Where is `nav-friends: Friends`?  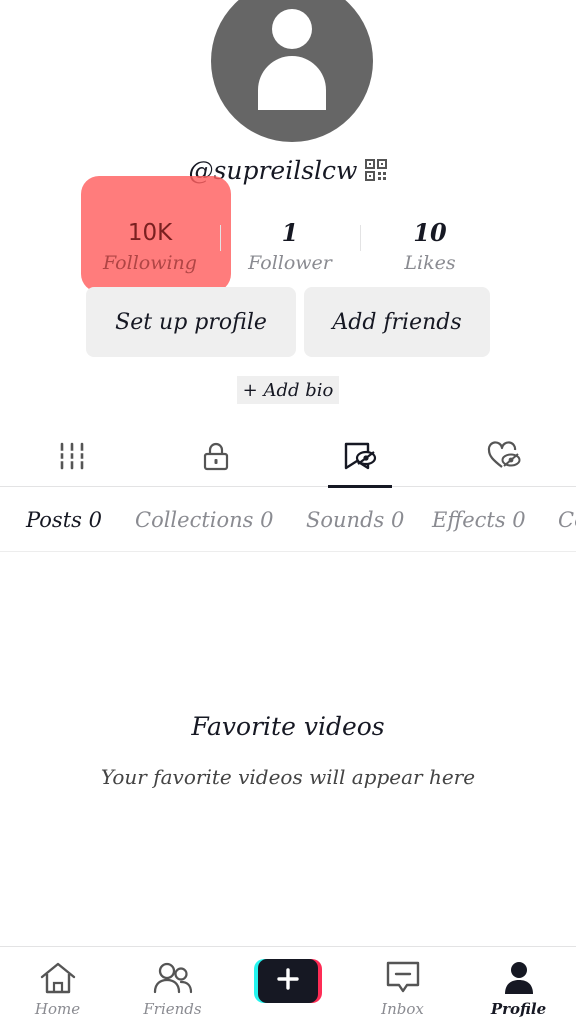
nav-friends: Friends is located at coordinates (172, 985).